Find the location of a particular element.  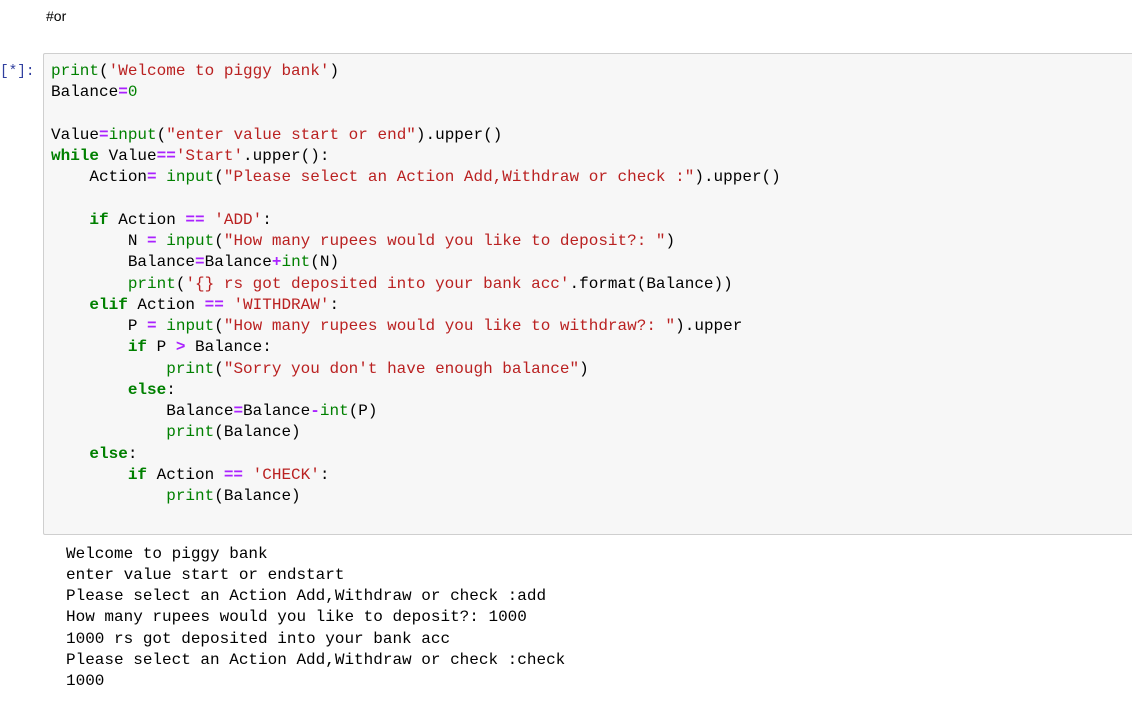

code-line: while Value=='Start'.upper(): is located at coordinates (416, 156).